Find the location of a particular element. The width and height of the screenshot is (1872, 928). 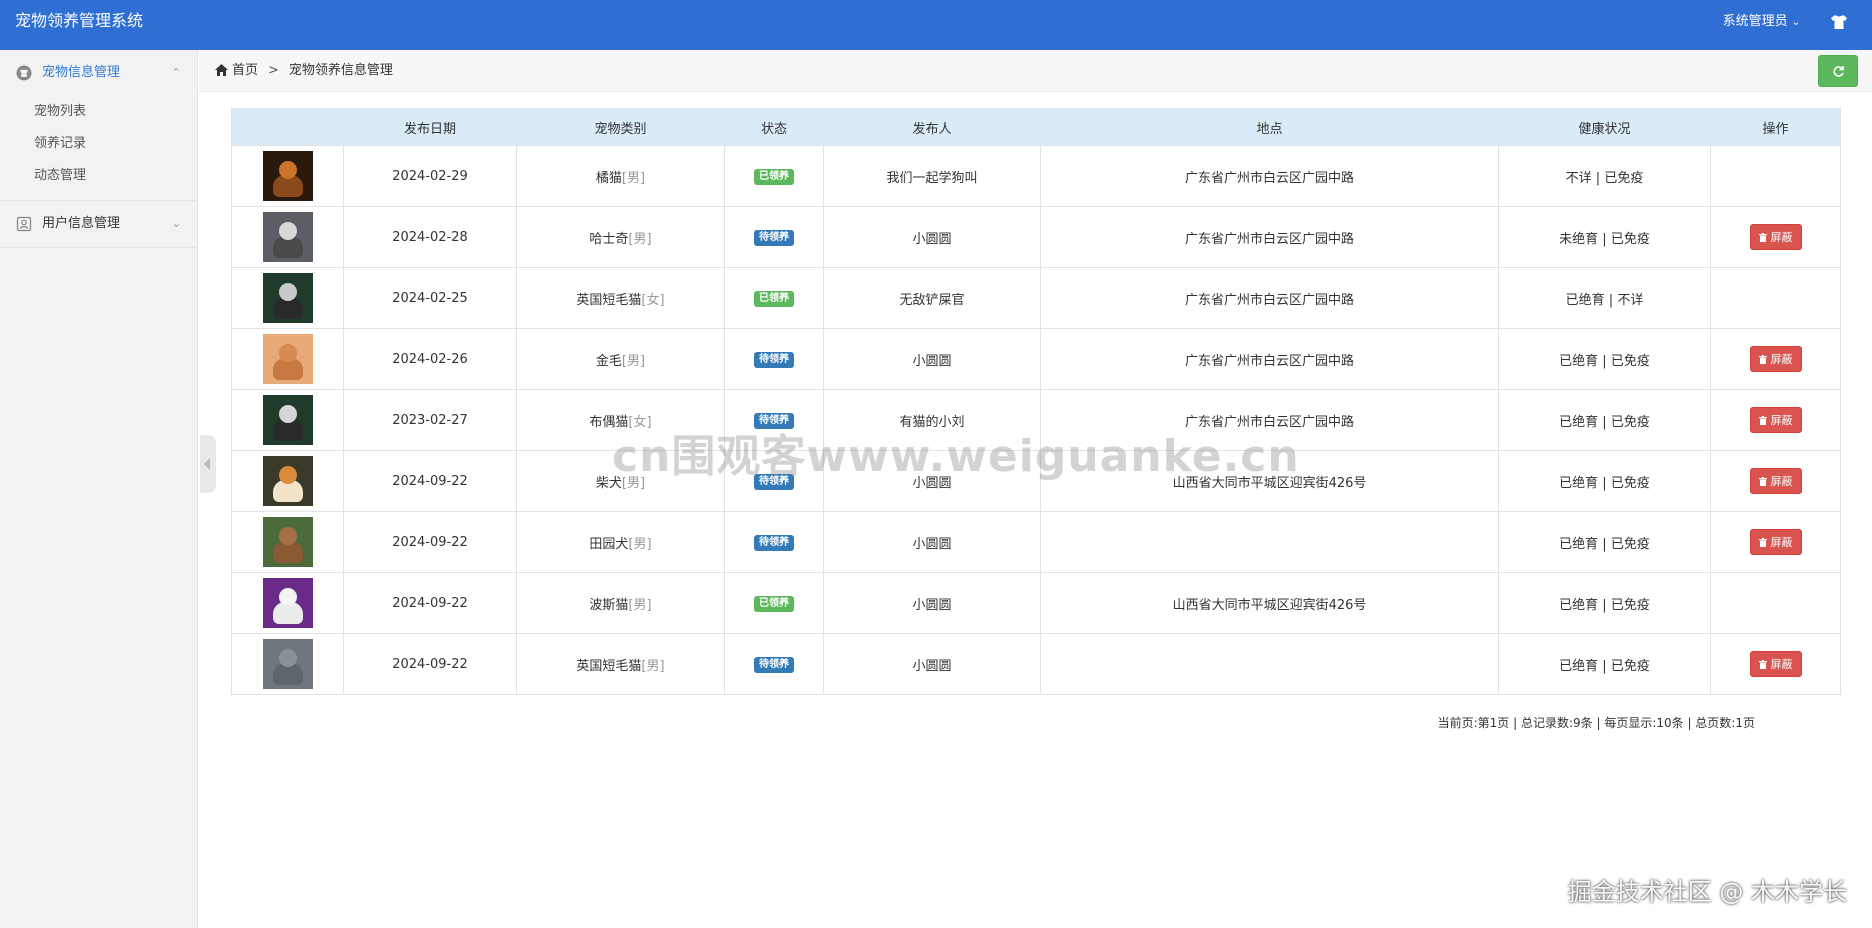

sidebar-item-pet-info: 宠物信息管理 ⌃ is located at coordinates (98, 73).